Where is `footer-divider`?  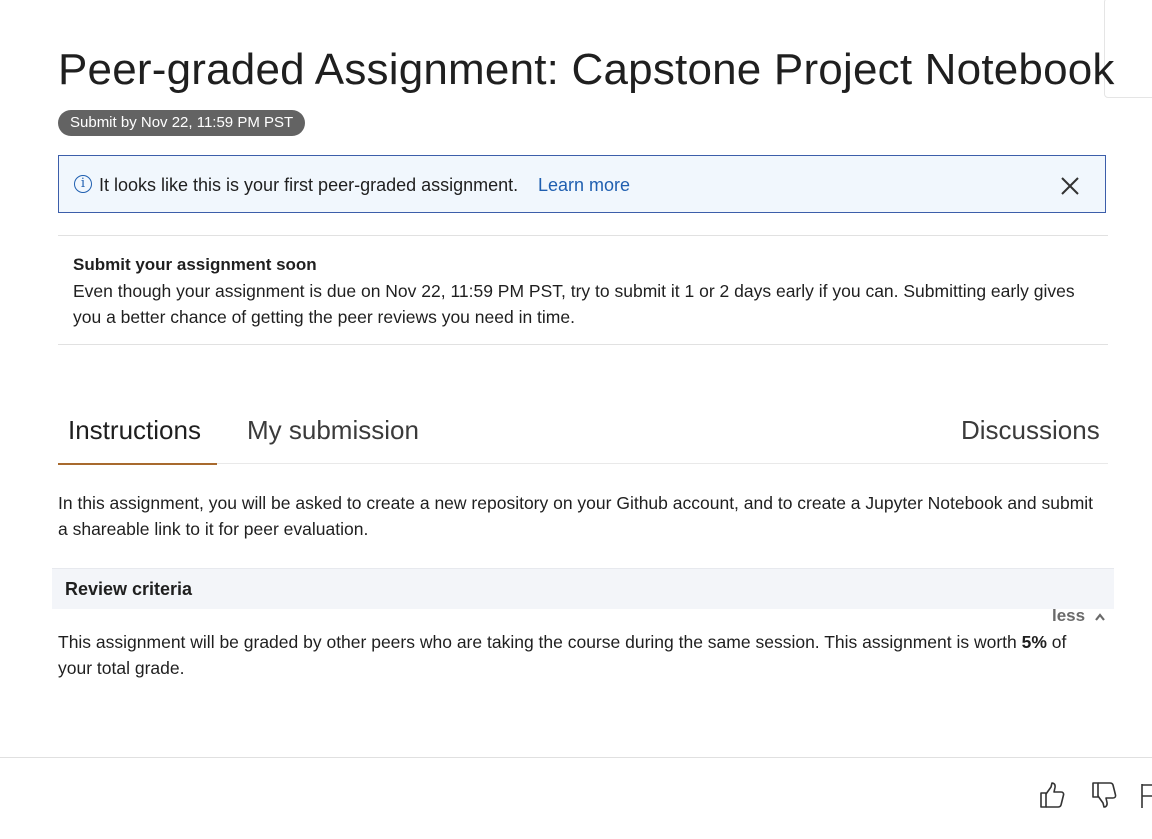 footer-divider is located at coordinates (576, 757).